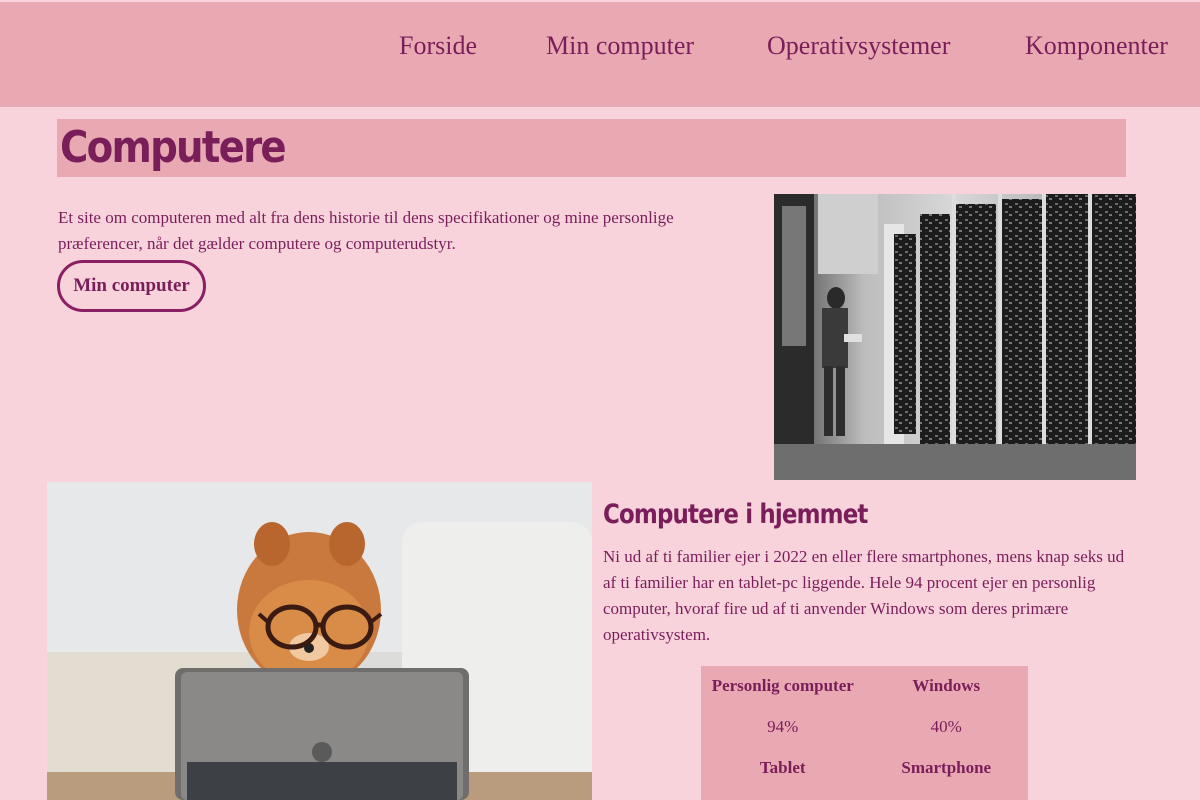  What do you see at coordinates (946, 726) in the screenshot?
I see `table-cell: 40%` at bounding box center [946, 726].